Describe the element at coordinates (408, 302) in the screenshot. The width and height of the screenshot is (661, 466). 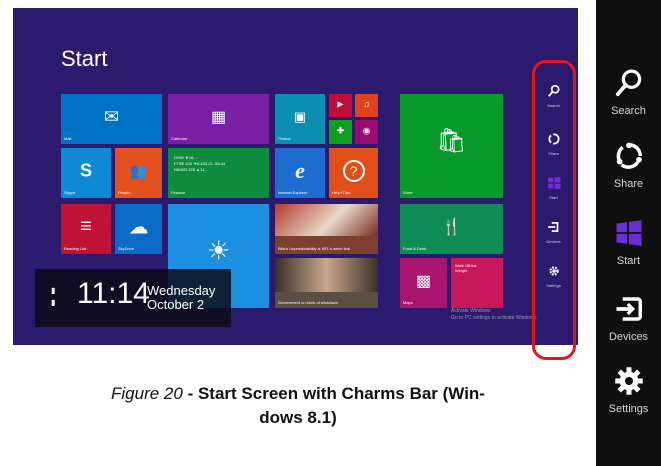
I see `tile-label: Maps` at that location.